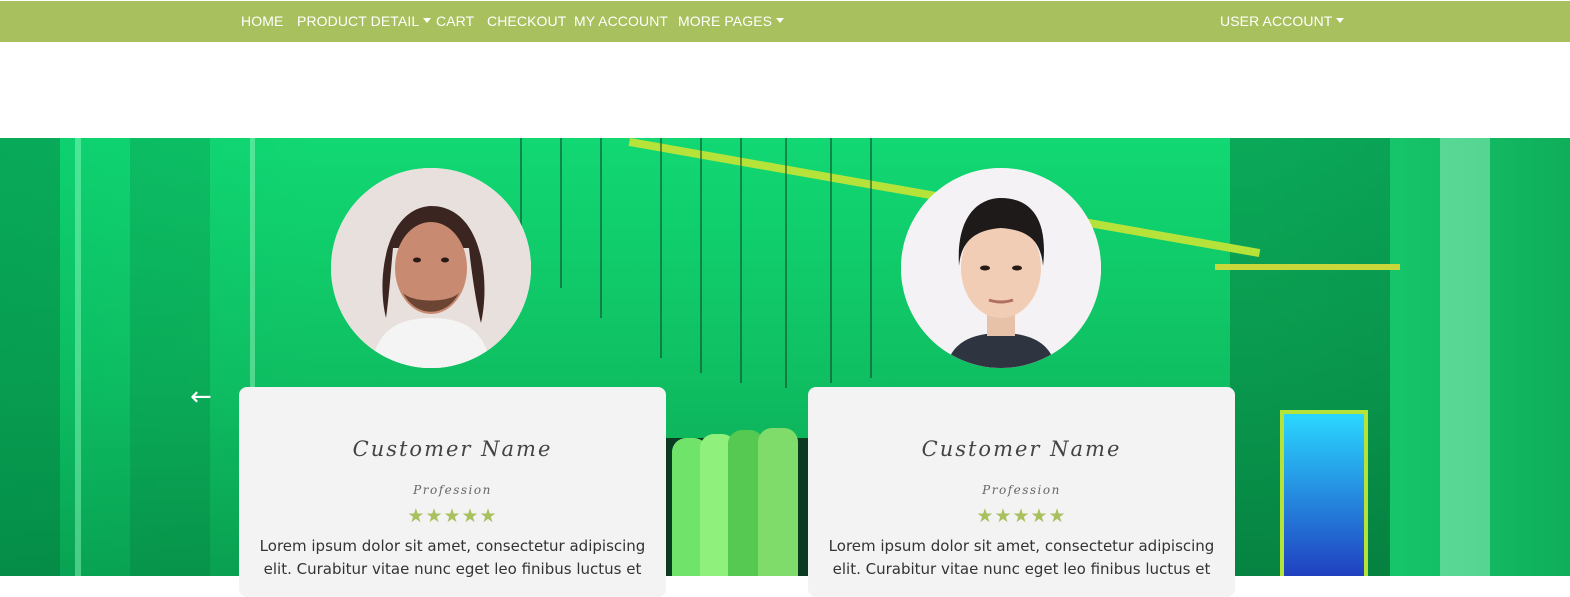  What do you see at coordinates (201, 397) in the screenshot?
I see `arrow-left-icon: ←` at bounding box center [201, 397].